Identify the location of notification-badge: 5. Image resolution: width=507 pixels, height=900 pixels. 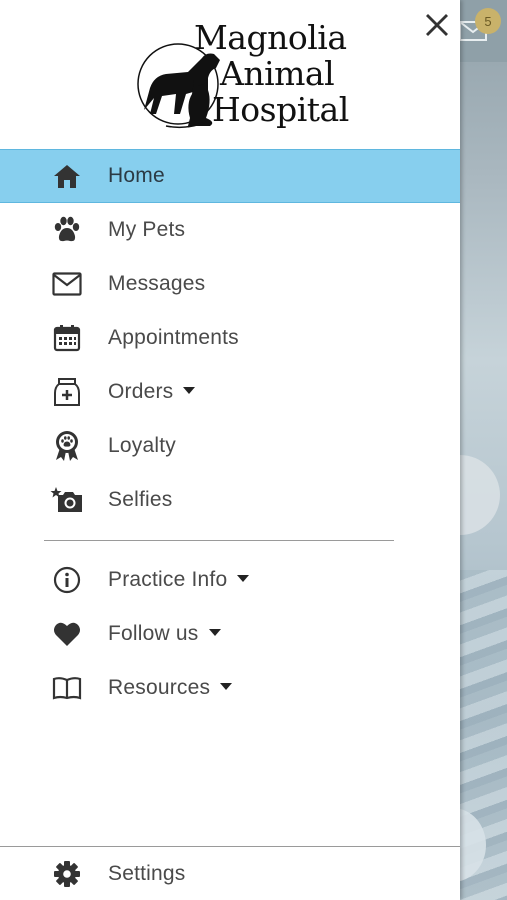
(488, 21).